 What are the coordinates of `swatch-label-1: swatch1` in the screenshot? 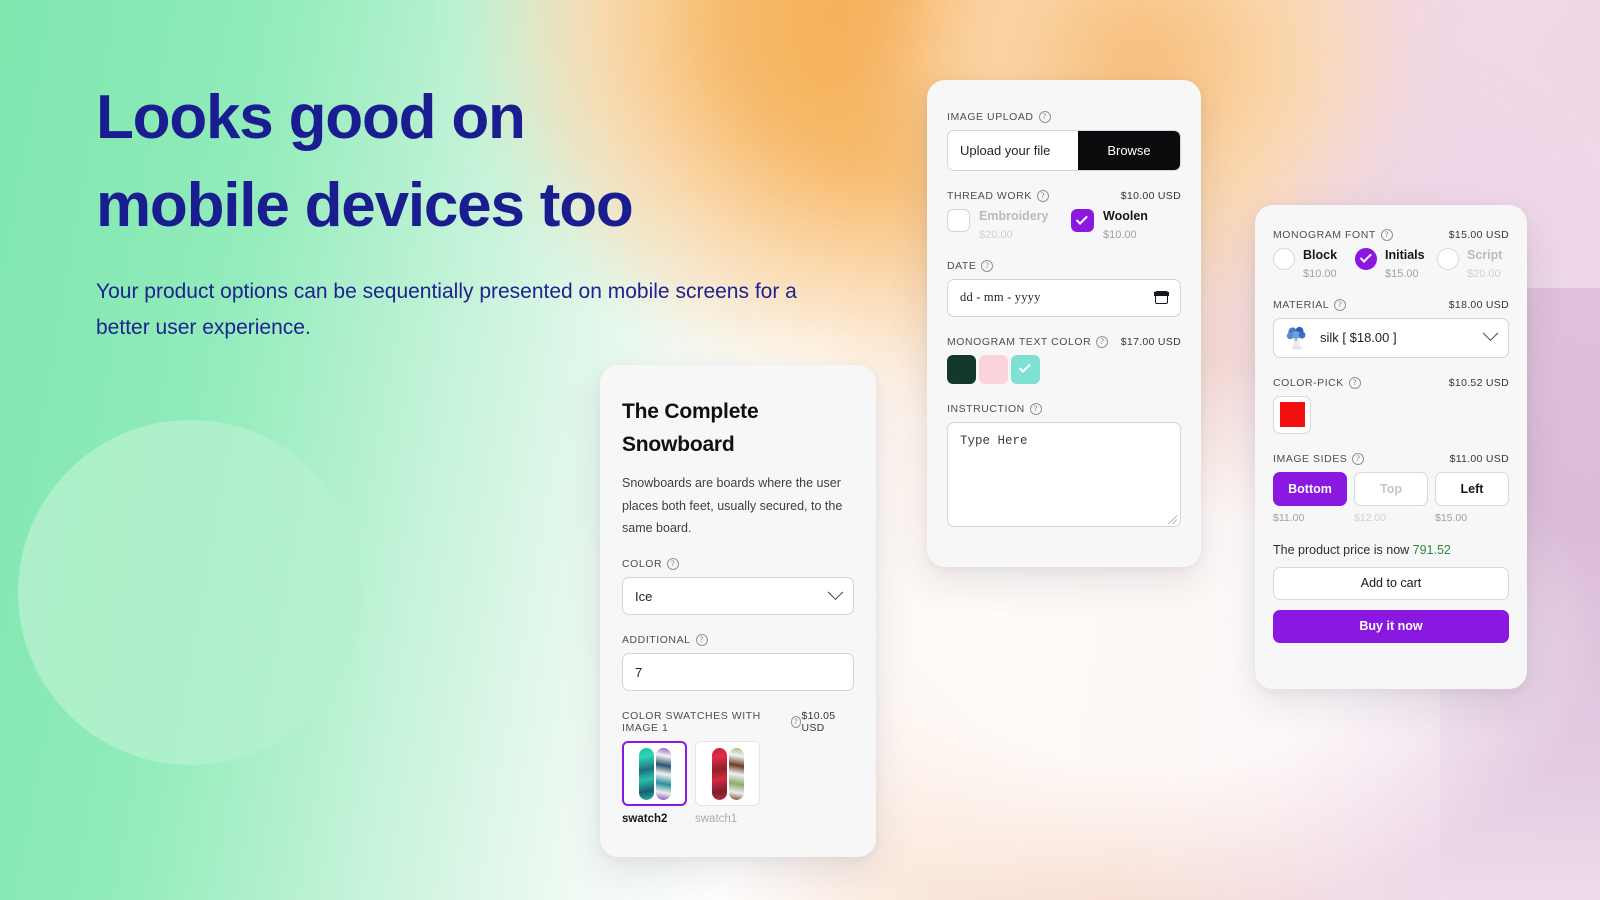 It's located at (716, 819).